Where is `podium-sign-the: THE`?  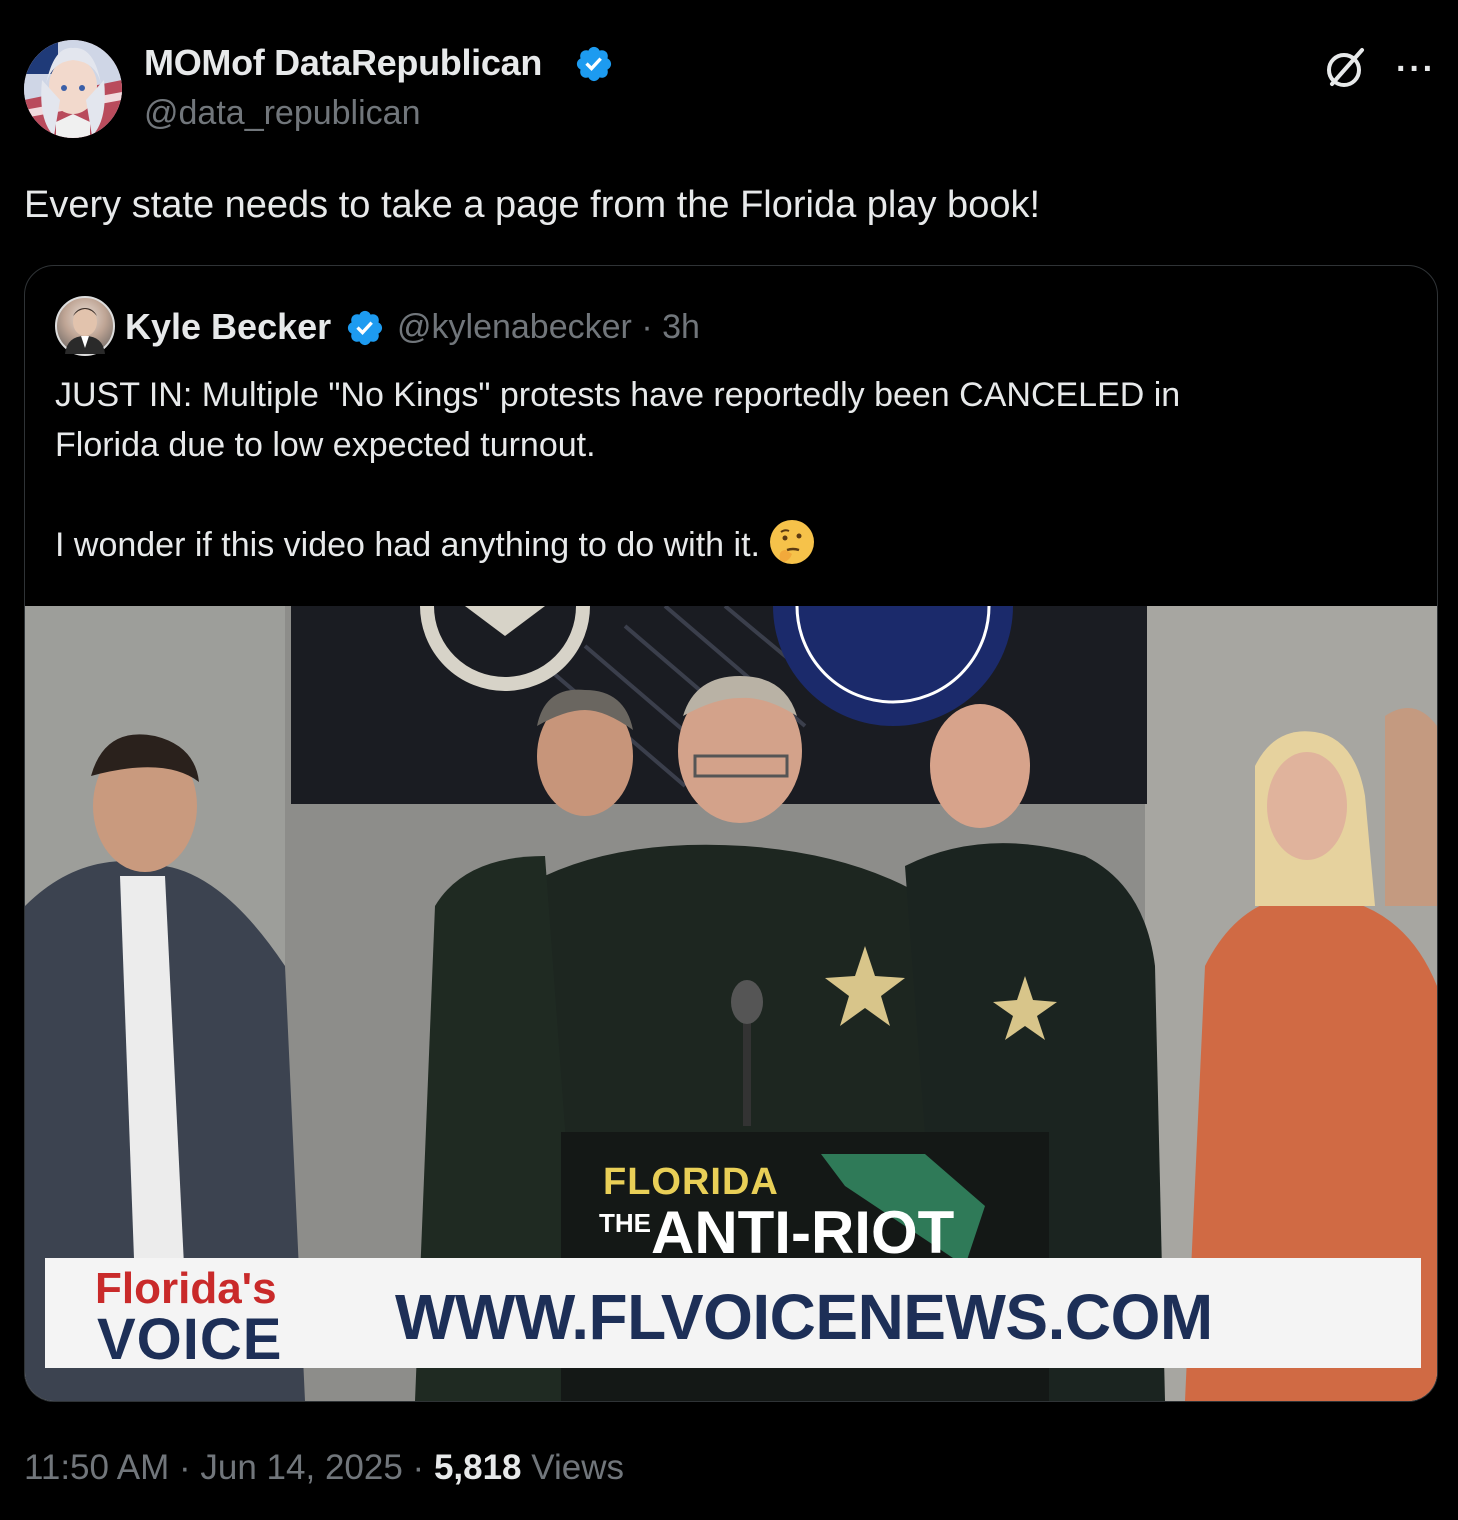
podium-sign-the: THE is located at coordinates (625, 1223).